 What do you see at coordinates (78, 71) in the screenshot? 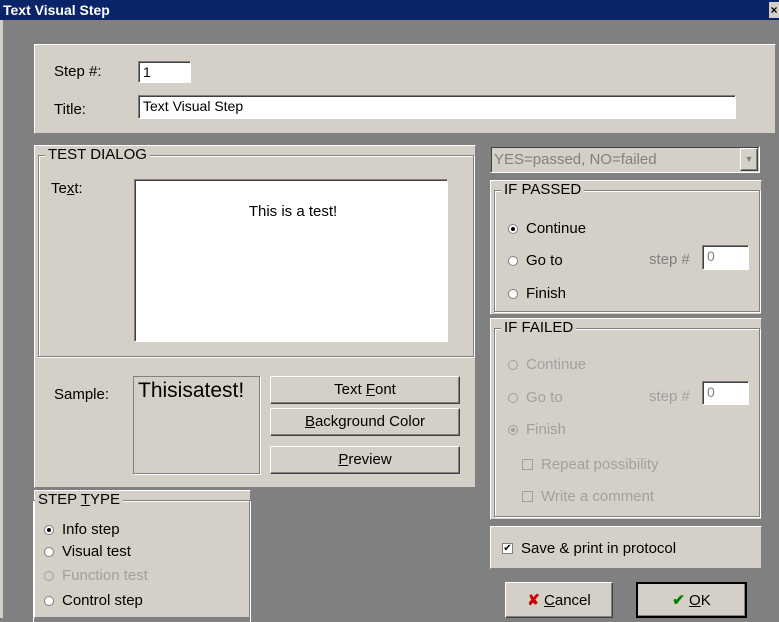
I see `step-number-label: Step #:` at bounding box center [78, 71].